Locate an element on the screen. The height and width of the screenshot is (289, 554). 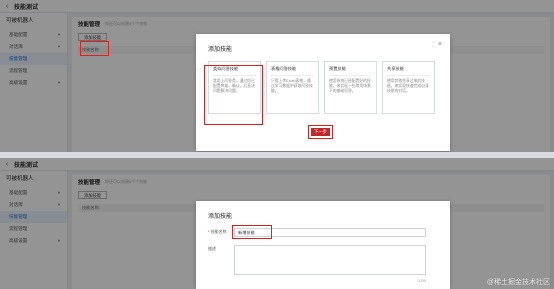
annotation-box-add-button is located at coordinates (94, 48).